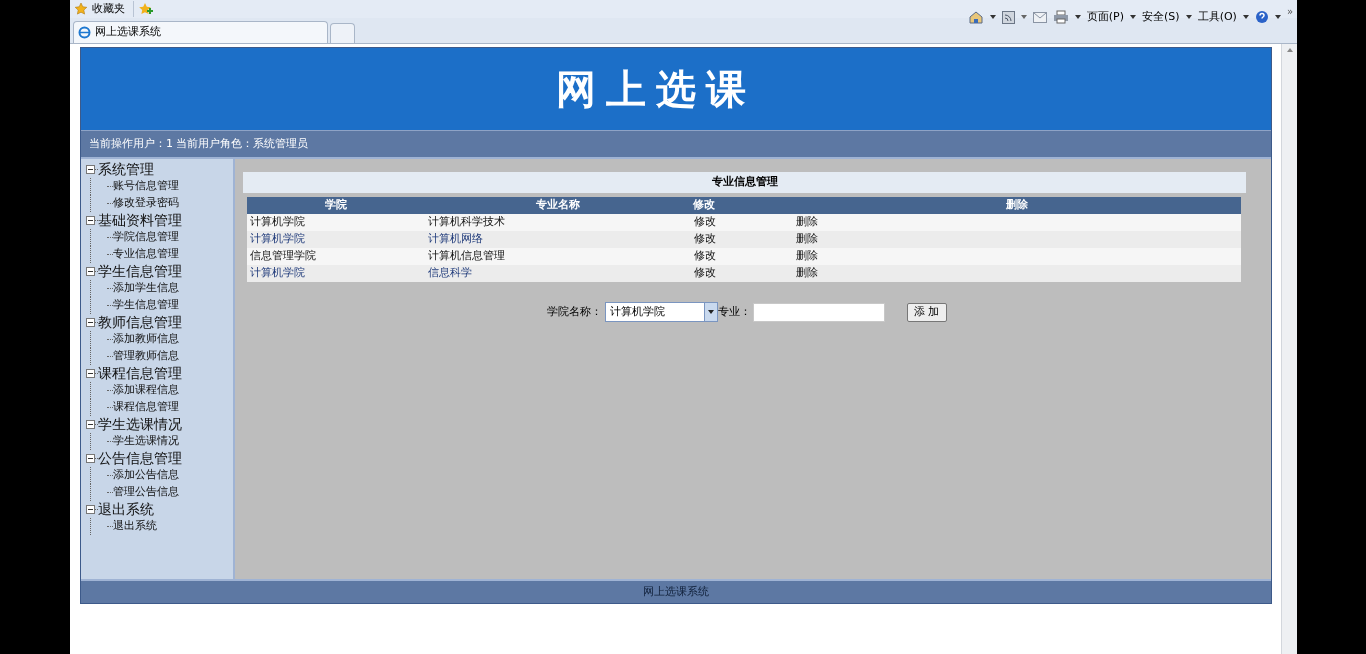  Describe the element at coordinates (676, 591) in the screenshot. I see `footer-text: 网上选课系统` at that location.